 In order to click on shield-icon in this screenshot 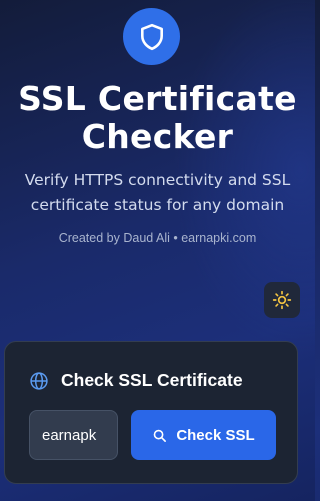, I will do `click(151, 36)`.